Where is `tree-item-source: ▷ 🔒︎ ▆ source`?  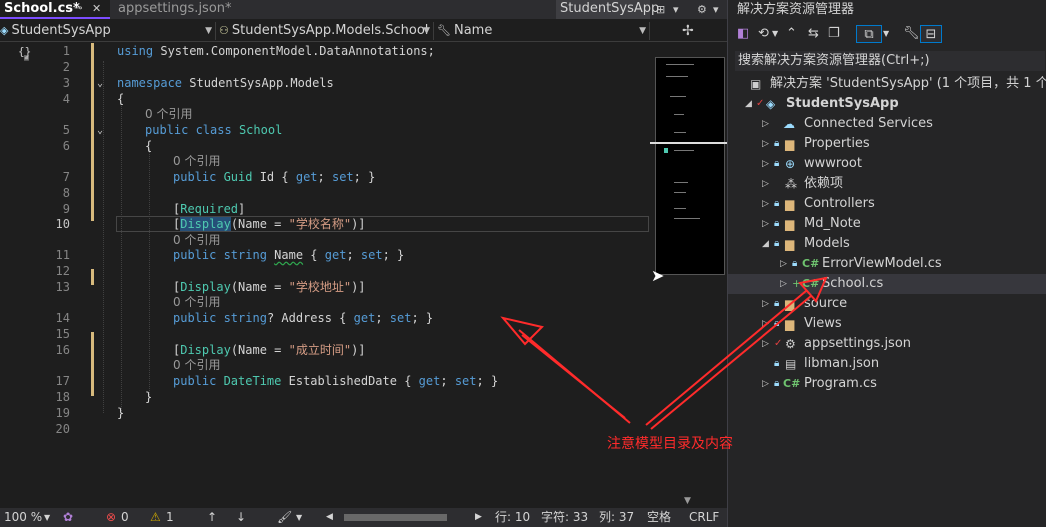 tree-item-source: ▷ 🔒︎ ▆ source is located at coordinates (887, 304).